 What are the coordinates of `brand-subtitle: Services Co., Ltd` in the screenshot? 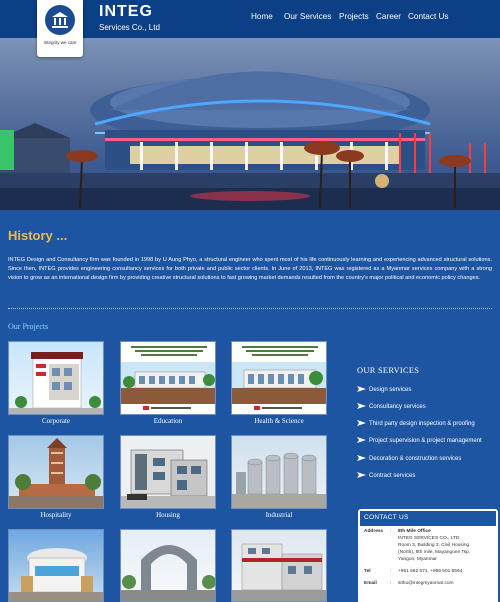 It's located at (129, 27).